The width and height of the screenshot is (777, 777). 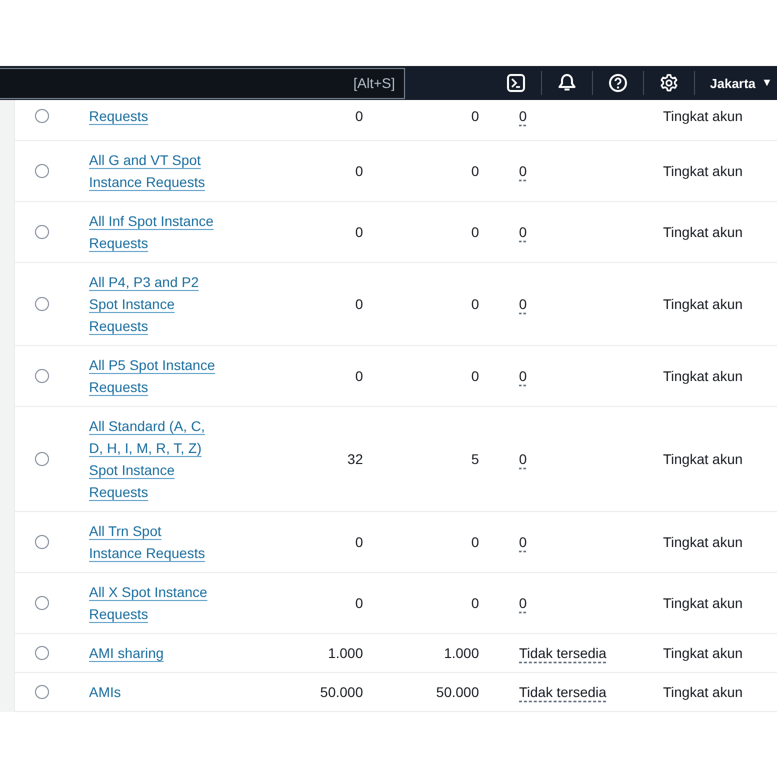 What do you see at coordinates (516, 83) in the screenshot?
I see `terminal-icon` at bounding box center [516, 83].